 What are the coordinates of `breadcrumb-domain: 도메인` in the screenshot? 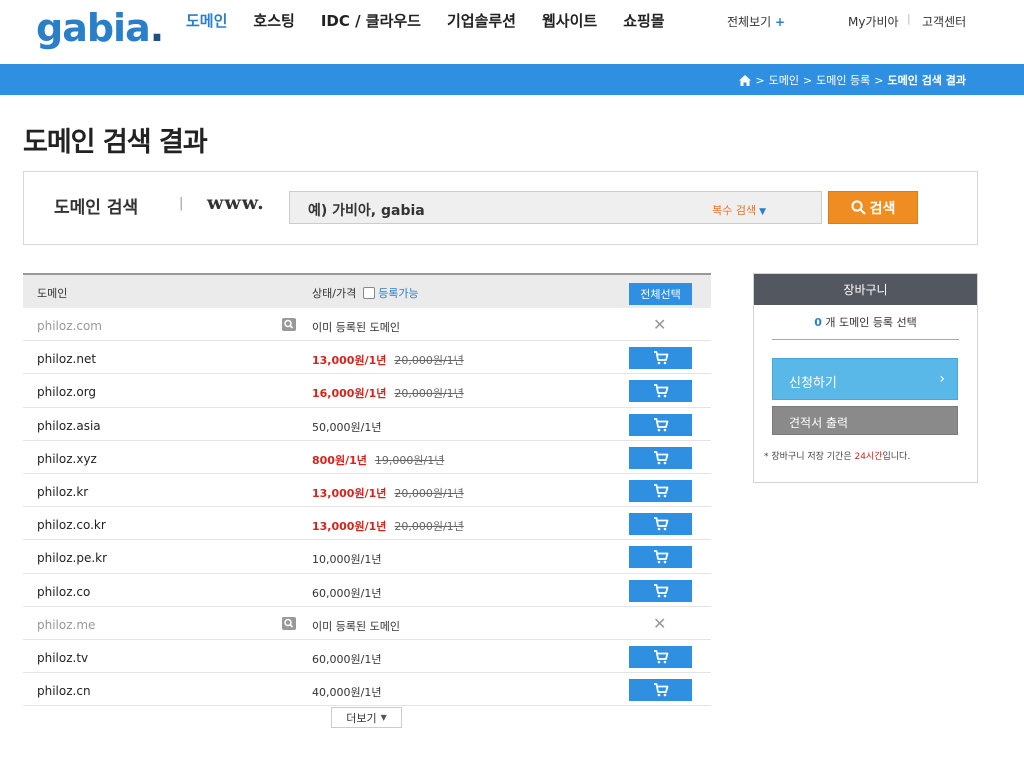 It's located at (784, 80).